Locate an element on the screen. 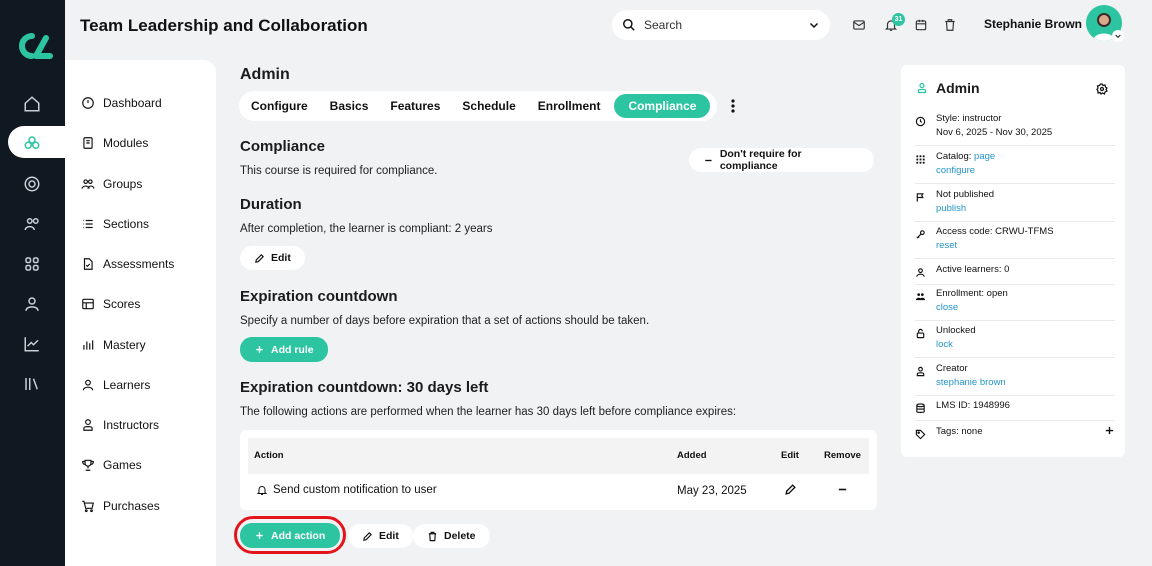  button-label: Add rule is located at coordinates (292, 349).